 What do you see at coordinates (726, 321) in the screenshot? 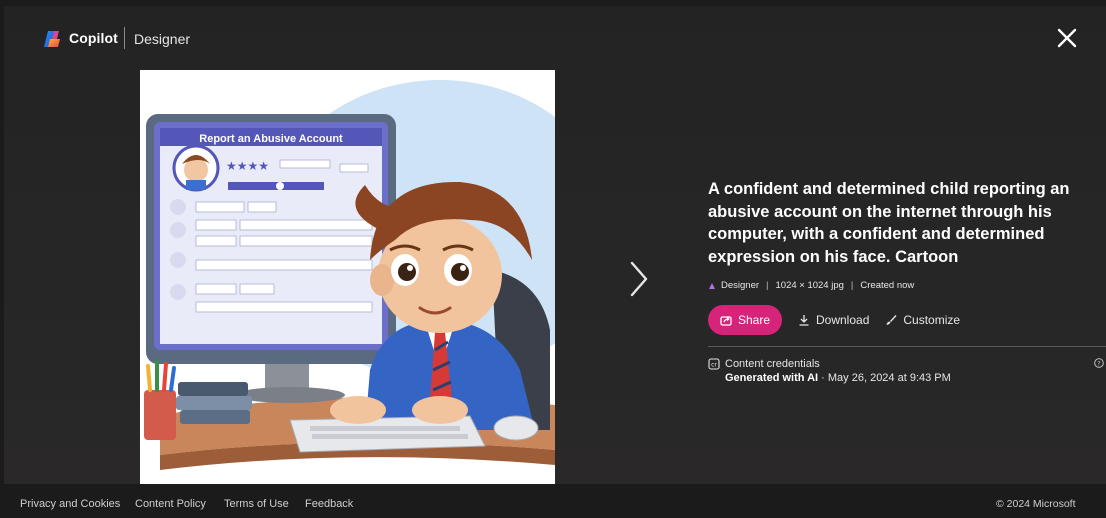
I see `share-icon` at bounding box center [726, 321].